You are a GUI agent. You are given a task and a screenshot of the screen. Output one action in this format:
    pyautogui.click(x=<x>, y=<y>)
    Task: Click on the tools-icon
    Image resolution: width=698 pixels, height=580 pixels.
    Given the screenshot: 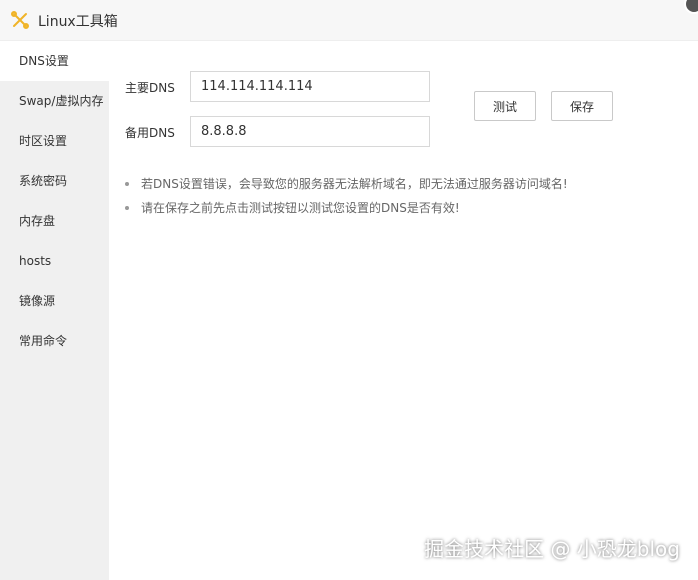 What is the action you would take?
    pyautogui.click(x=20, y=20)
    